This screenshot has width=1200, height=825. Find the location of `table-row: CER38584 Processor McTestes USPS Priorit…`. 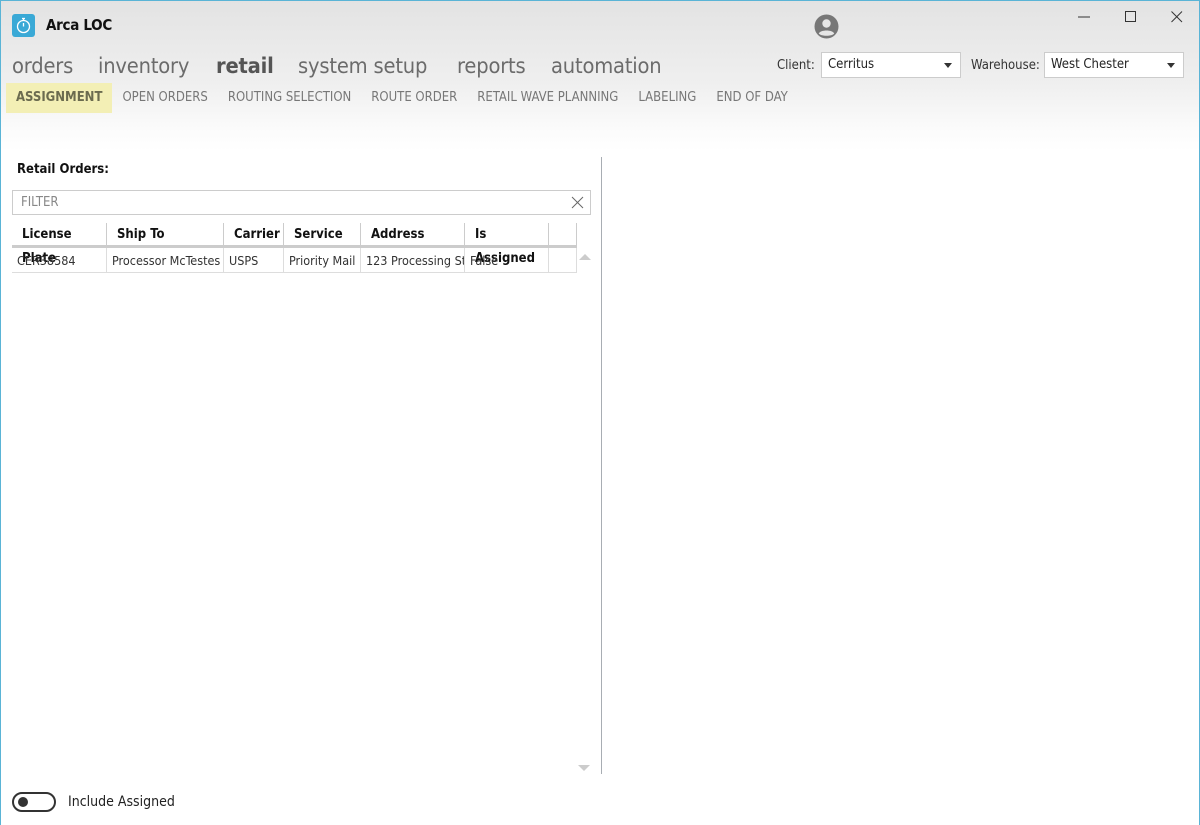

table-row: CER38584 Processor McTestes USPS Priorit… is located at coordinates (294, 260).